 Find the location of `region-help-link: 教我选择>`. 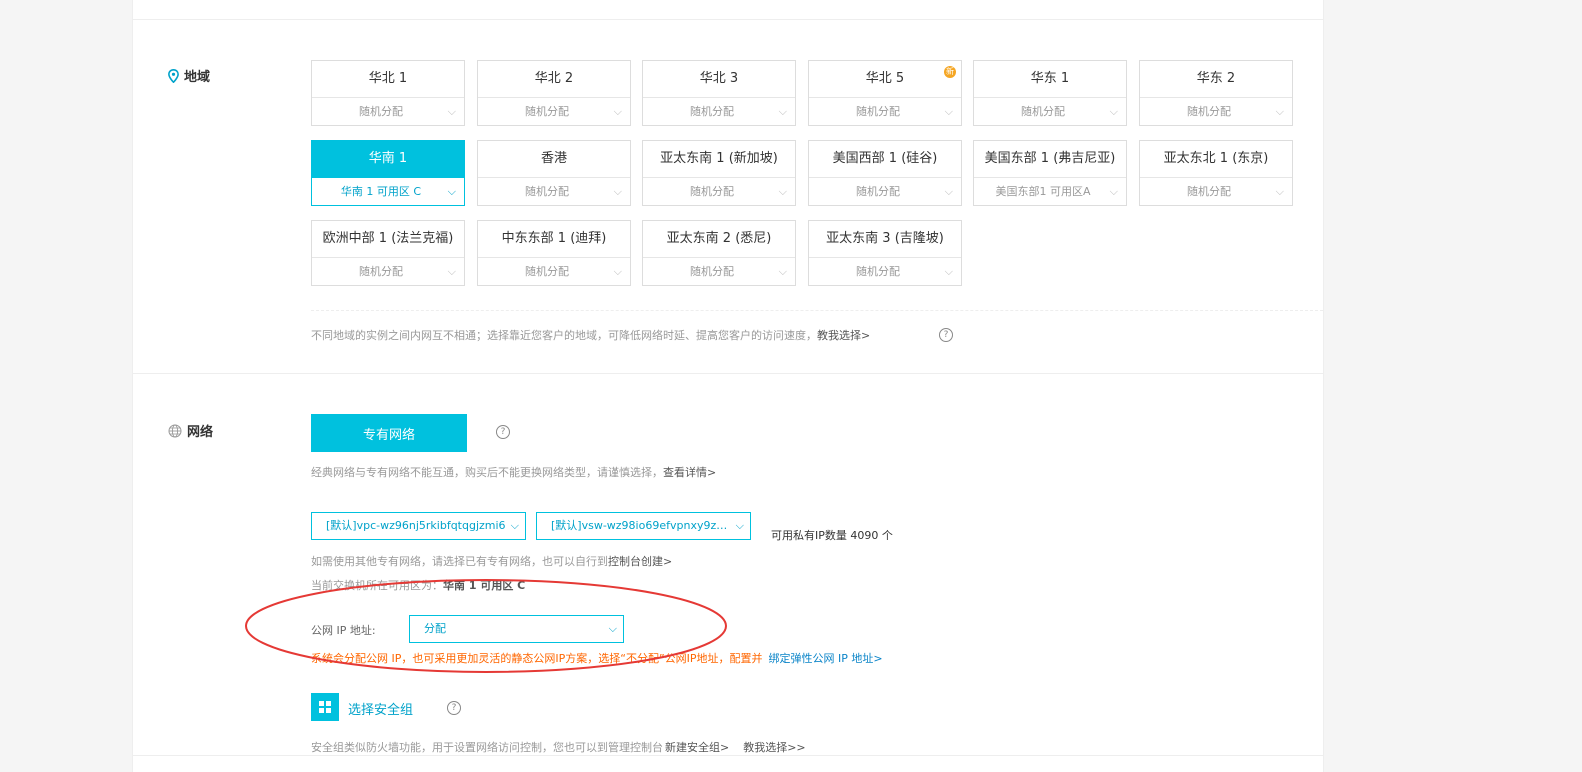

region-help-link: 教我选择> is located at coordinates (843, 335).